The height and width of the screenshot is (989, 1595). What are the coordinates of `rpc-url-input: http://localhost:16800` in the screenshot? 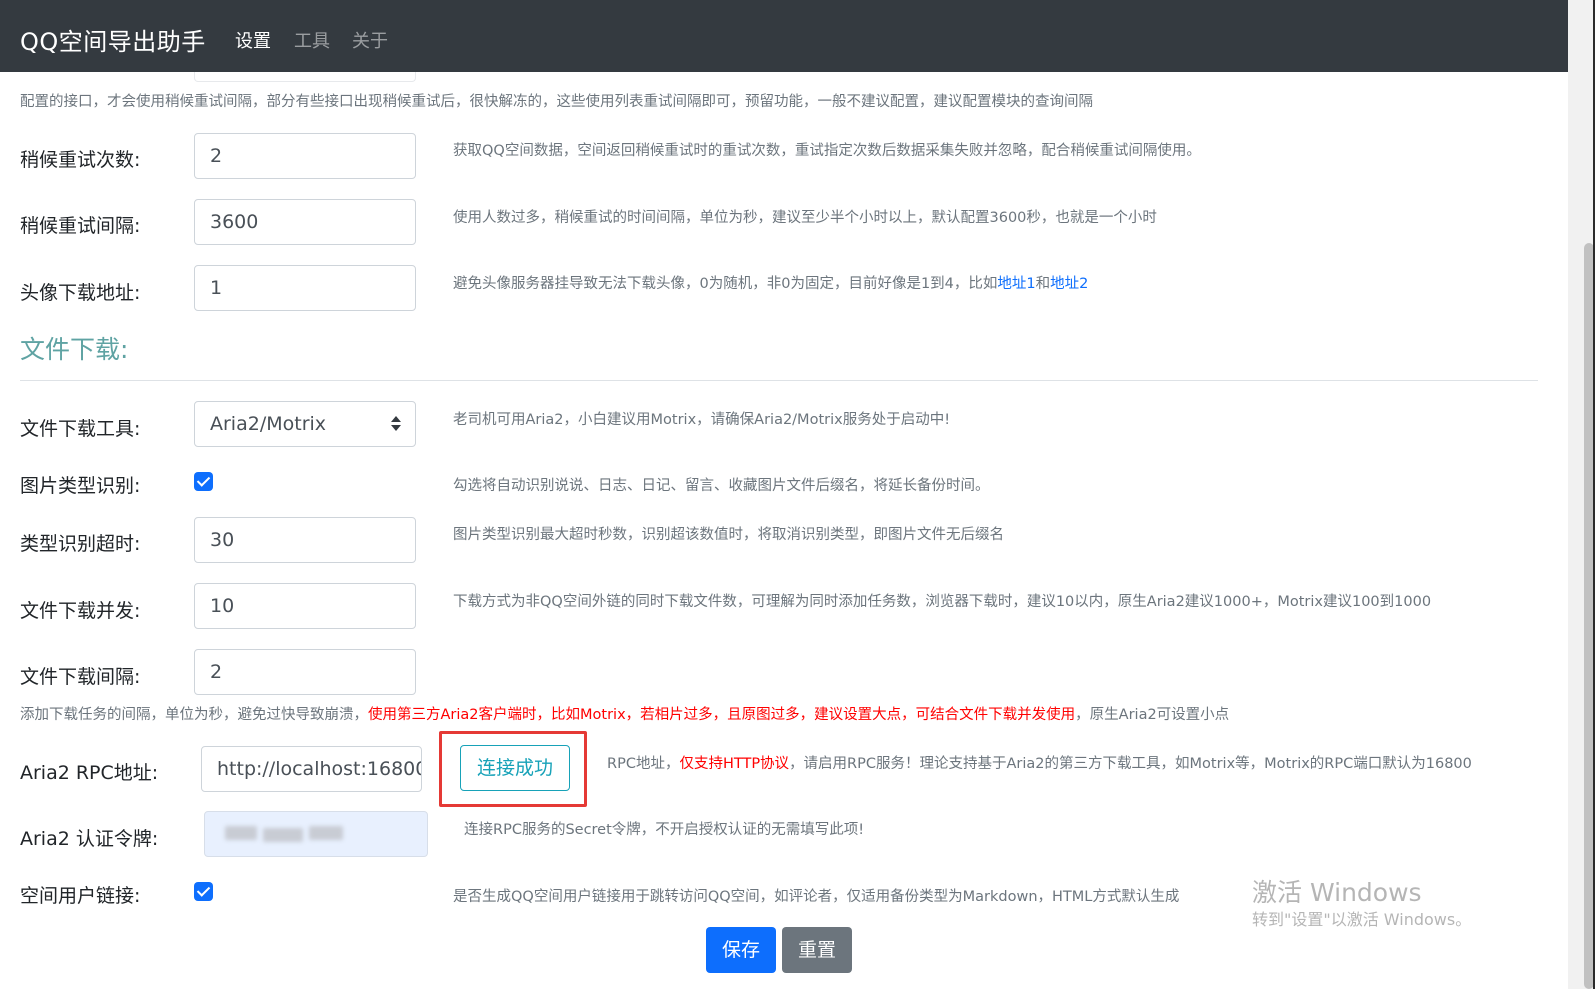 It's located at (311, 769).